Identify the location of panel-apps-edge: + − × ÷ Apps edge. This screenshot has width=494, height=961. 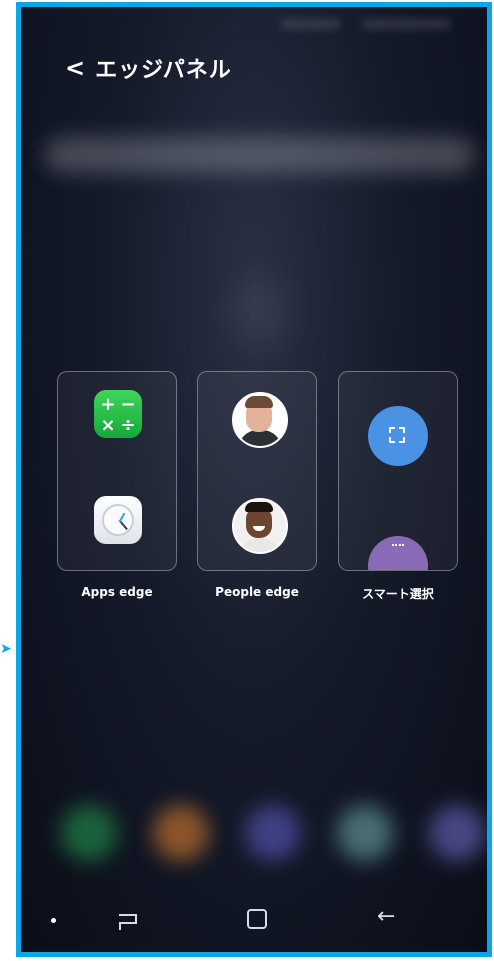
(117, 485).